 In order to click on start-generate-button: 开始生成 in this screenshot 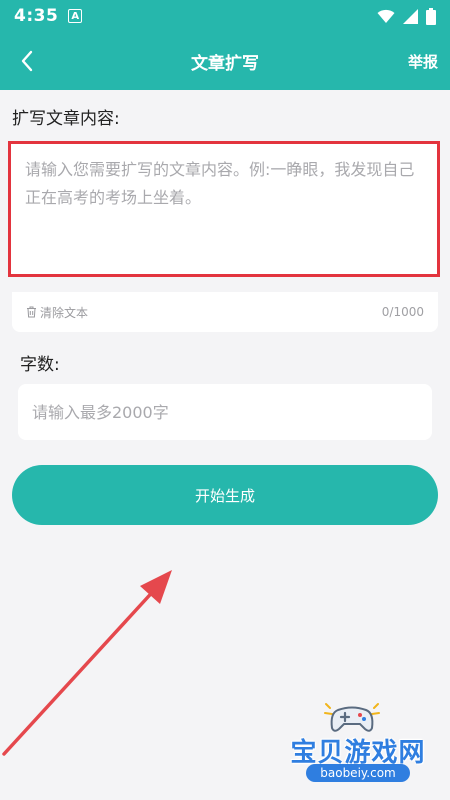, I will do `click(225, 495)`.